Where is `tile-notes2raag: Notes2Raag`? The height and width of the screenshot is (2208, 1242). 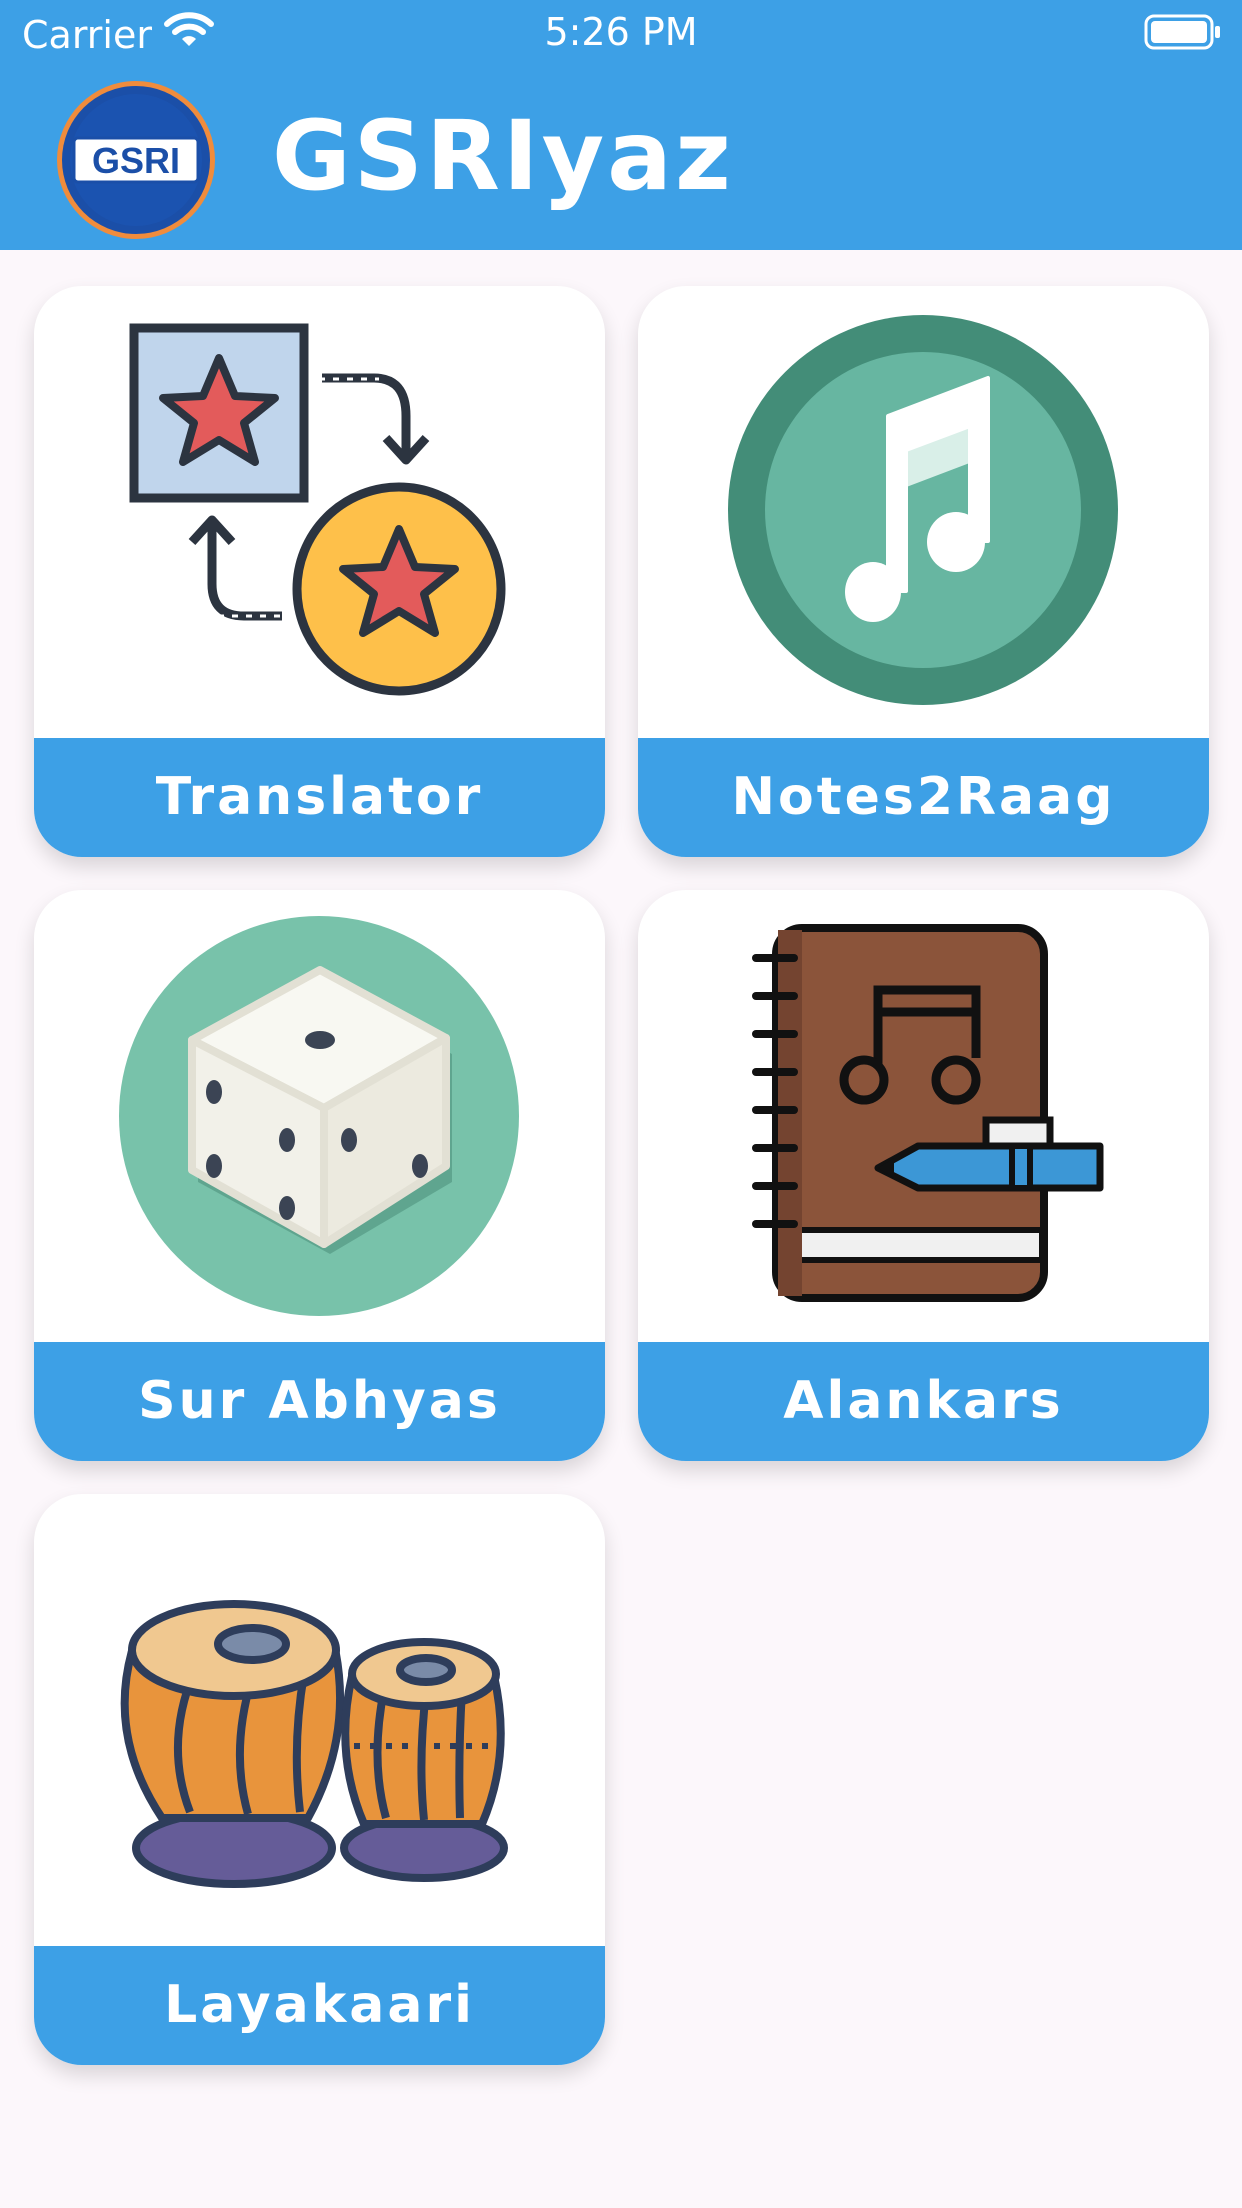
tile-notes2raag: Notes2Raag is located at coordinates (923, 571).